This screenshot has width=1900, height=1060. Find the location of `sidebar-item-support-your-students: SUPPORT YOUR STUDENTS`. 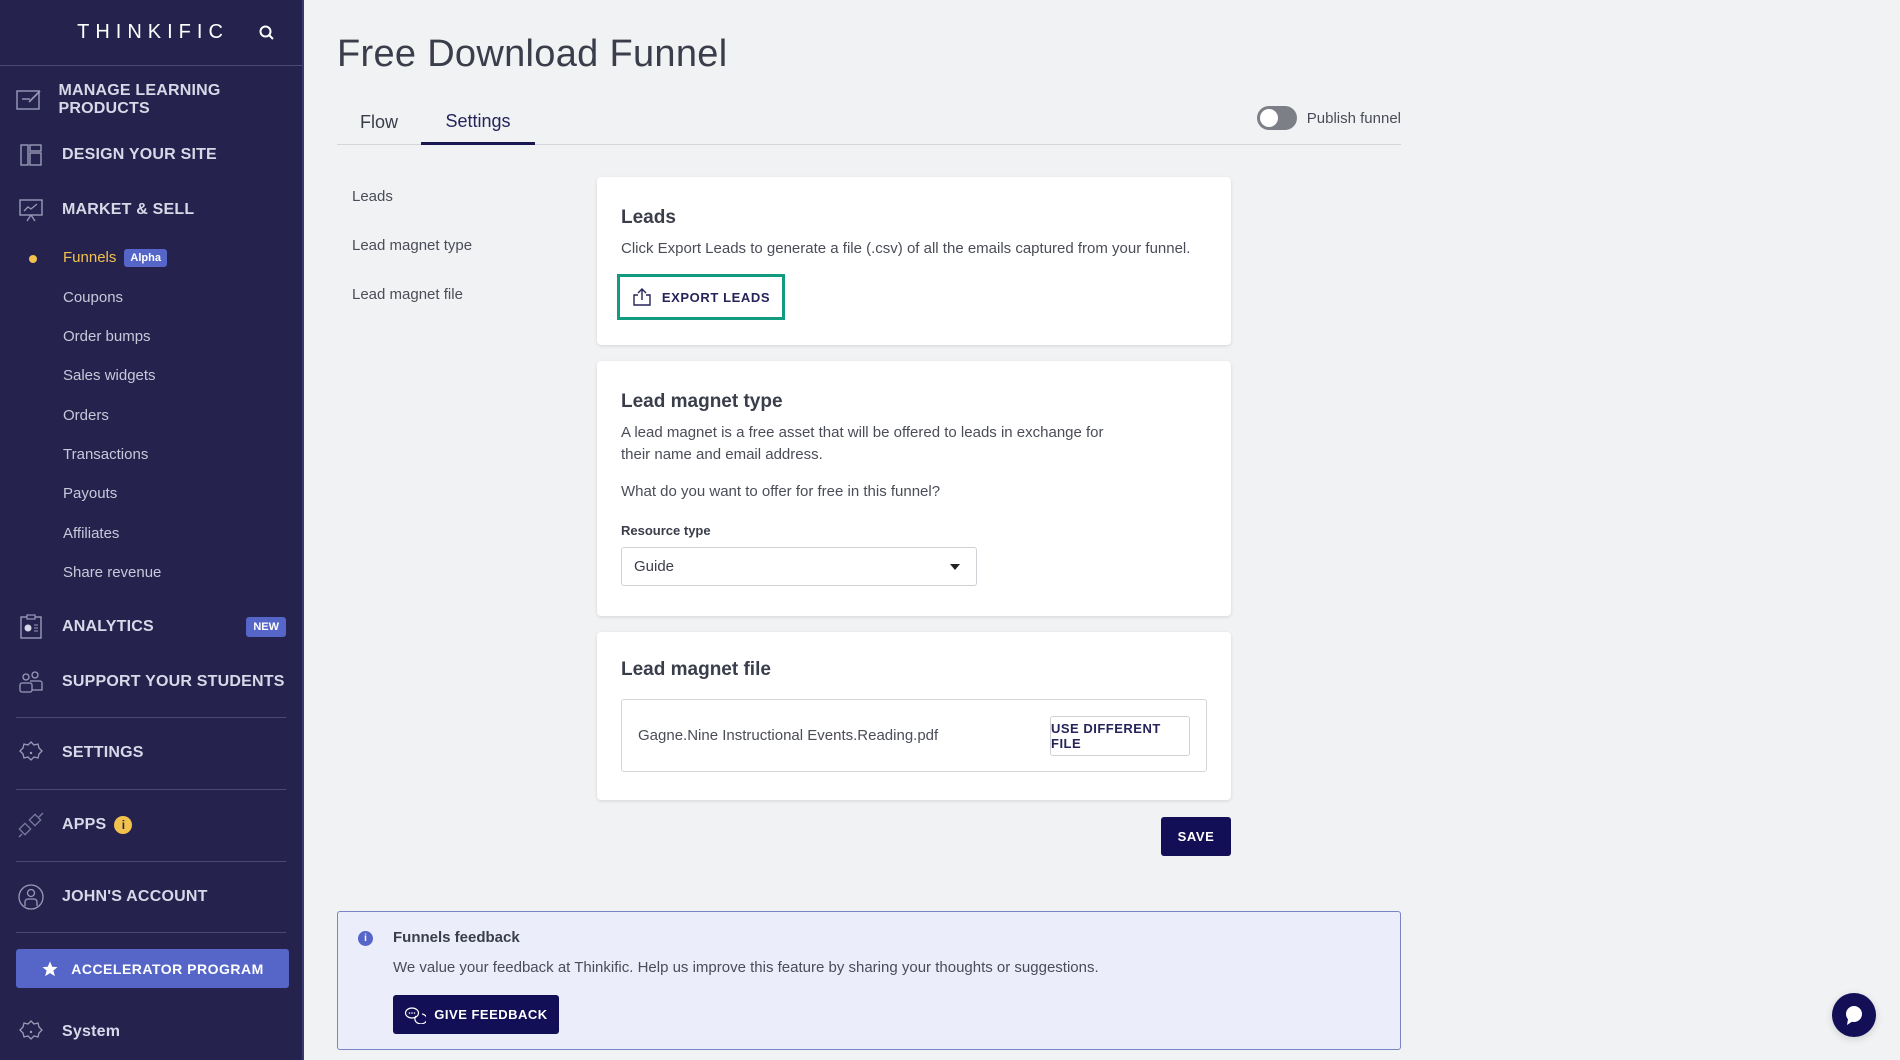

sidebar-item-support-your-students: SUPPORT YOUR STUDENTS is located at coordinates (151, 682).